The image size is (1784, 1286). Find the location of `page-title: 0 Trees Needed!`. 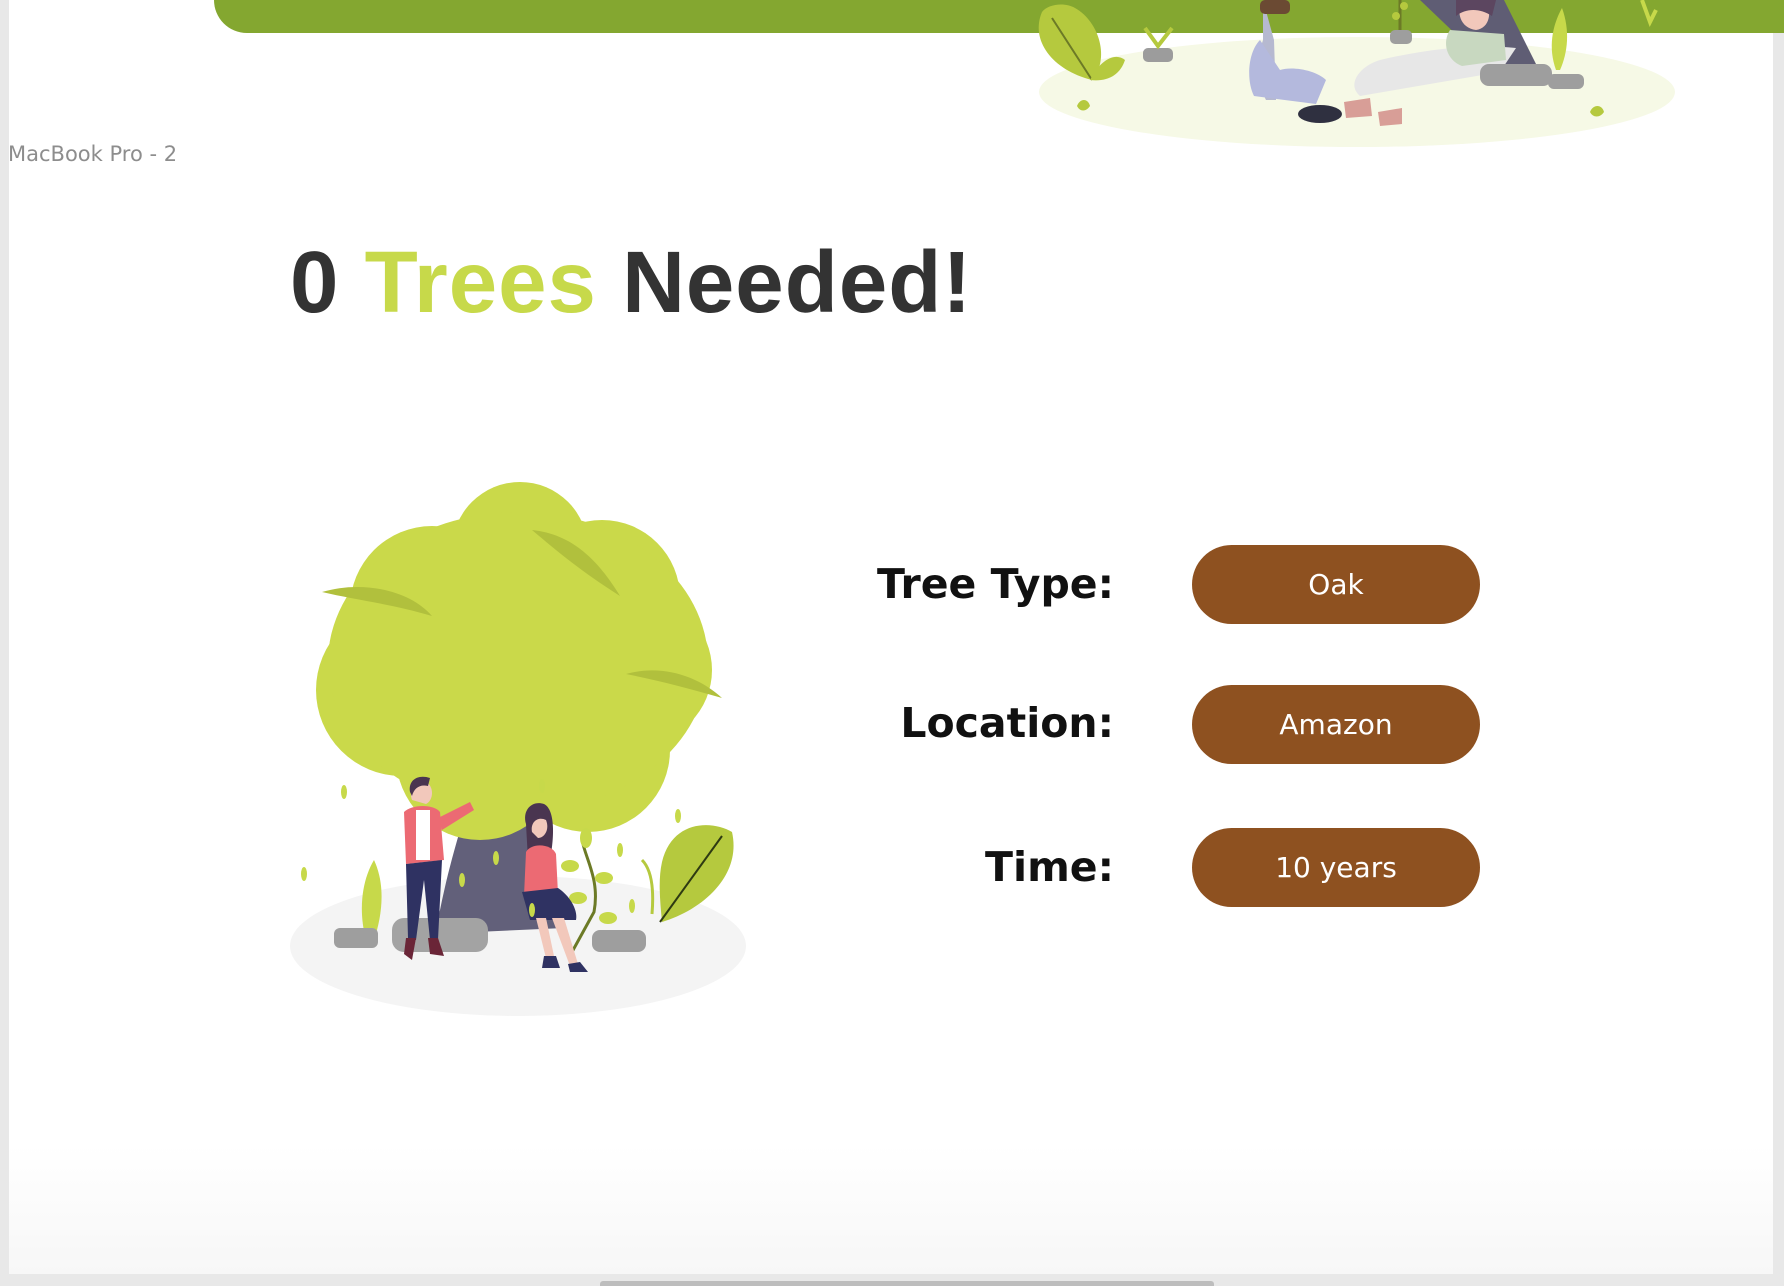

page-title: 0 Trees Needed! is located at coordinates (631, 283).